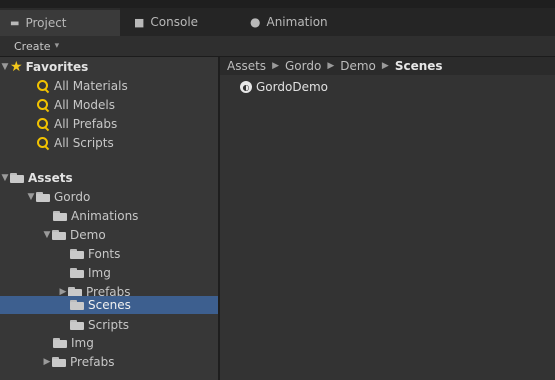 The width and height of the screenshot is (555, 380). Describe the element at coordinates (32, 46) in the screenshot. I see `create-button-label: Create` at that location.